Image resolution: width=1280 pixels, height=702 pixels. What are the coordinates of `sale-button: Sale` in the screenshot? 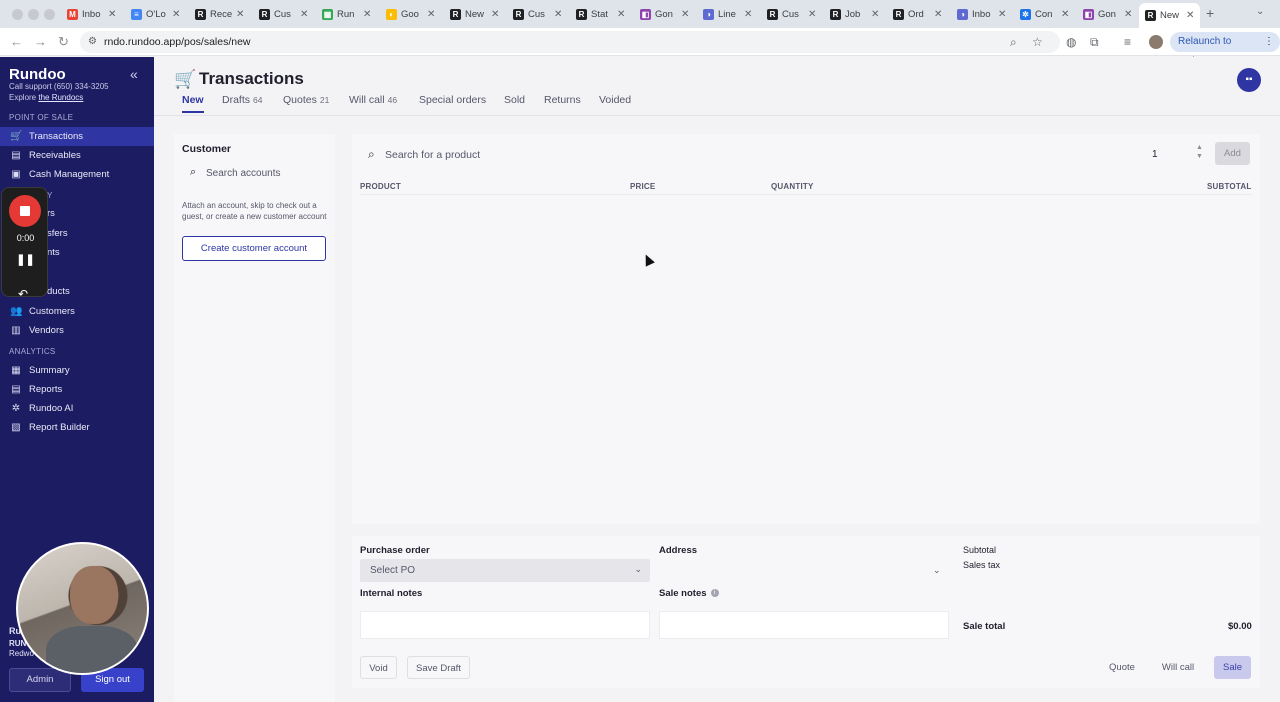 It's located at (1232, 667).